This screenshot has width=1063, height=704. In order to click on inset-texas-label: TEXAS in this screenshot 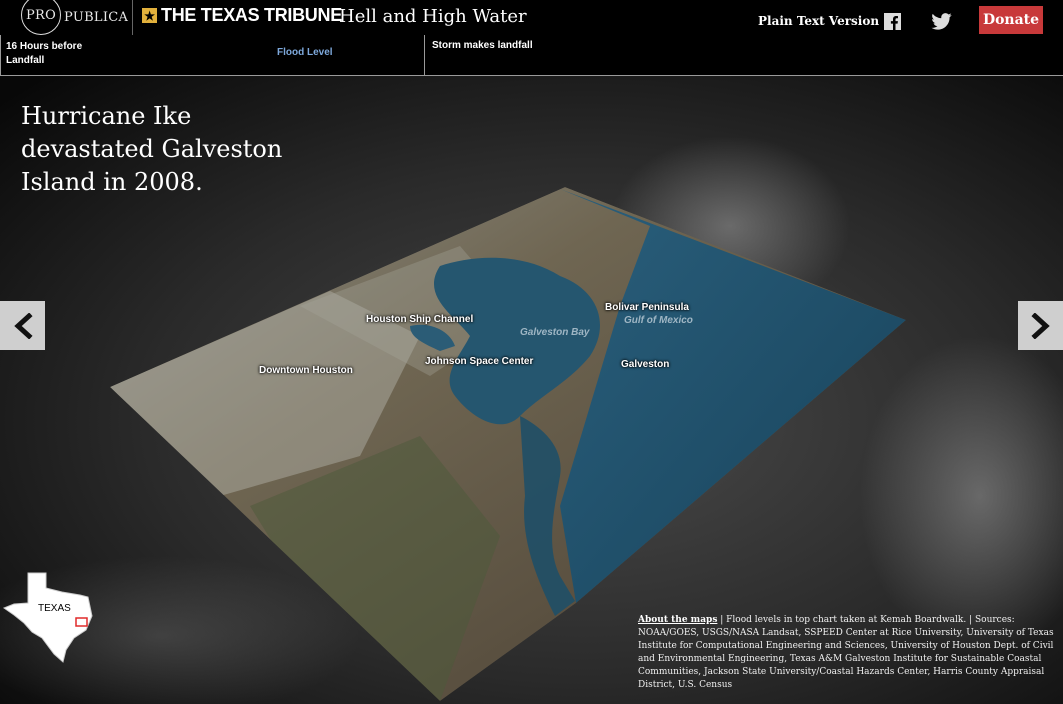, I will do `click(54, 608)`.